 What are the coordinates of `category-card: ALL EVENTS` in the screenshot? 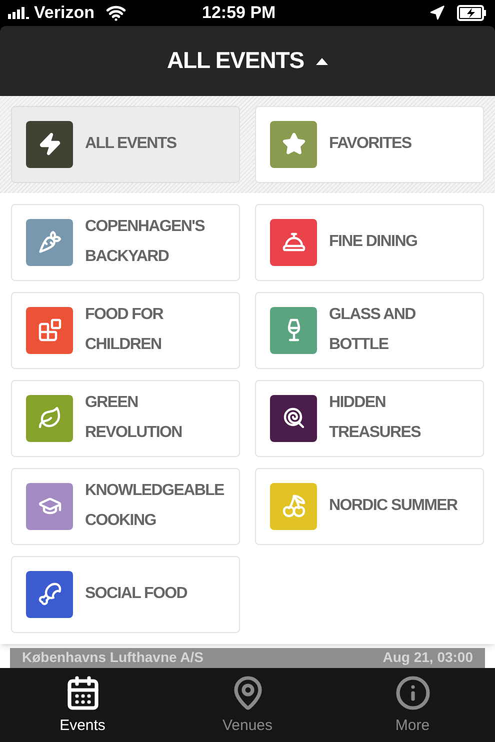 It's located at (125, 144).